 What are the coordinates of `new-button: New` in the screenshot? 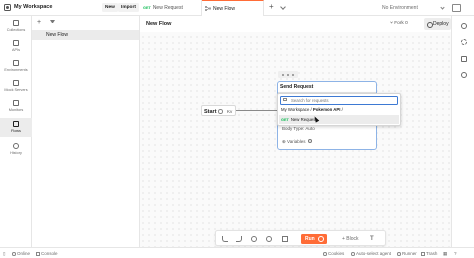 It's located at (110, 7).